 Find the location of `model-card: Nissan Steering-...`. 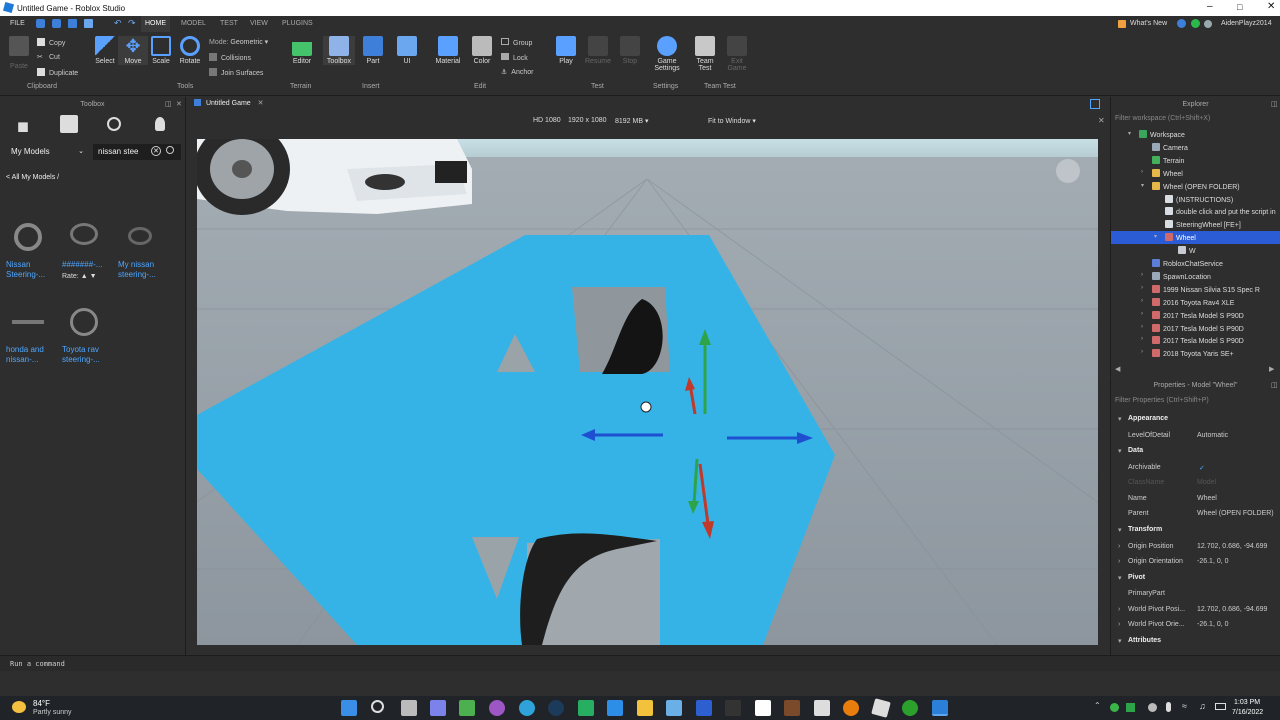

model-card: Nissan Steering-... is located at coordinates (32, 248).